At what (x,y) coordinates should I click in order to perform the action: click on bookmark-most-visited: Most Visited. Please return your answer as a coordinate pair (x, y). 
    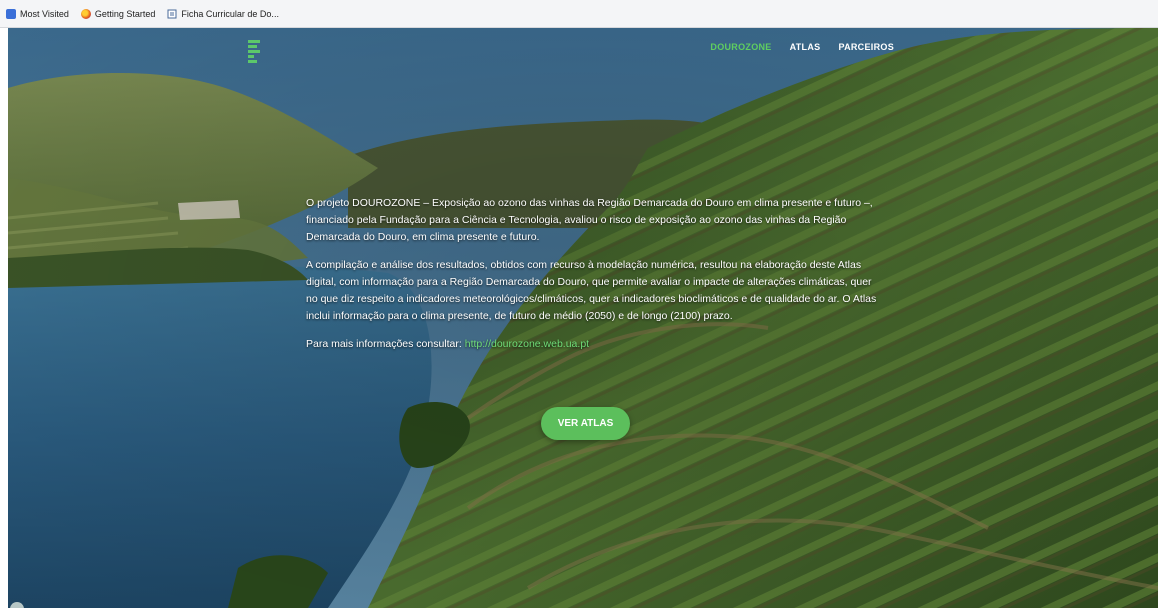
    Looking at the image, I should click on (37, 13).